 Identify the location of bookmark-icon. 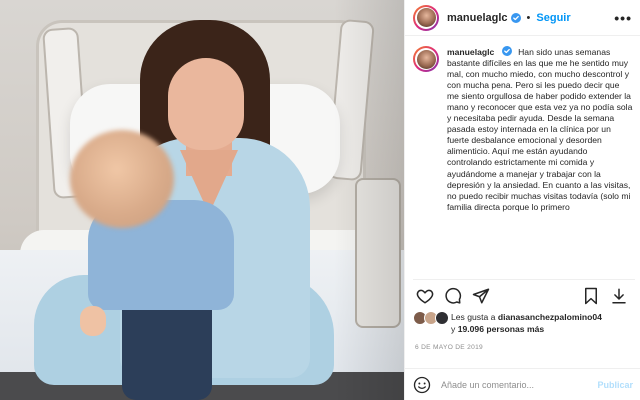
(591, 295).